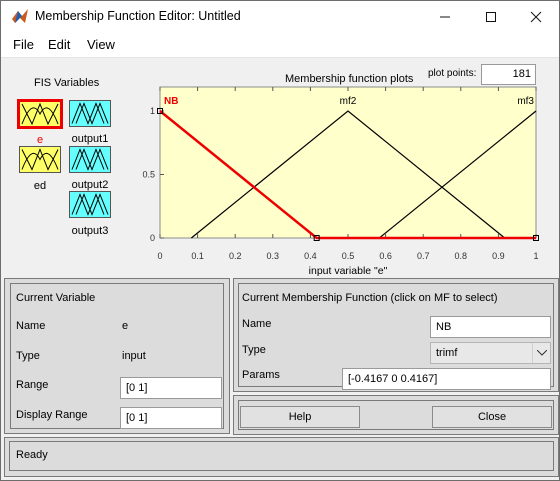 This screenshot has width=560, height=481. What do you see at coordinates (490, 327) in the screenshot?
I see `mf-name-input: NB` at bounding box center [490, 327].